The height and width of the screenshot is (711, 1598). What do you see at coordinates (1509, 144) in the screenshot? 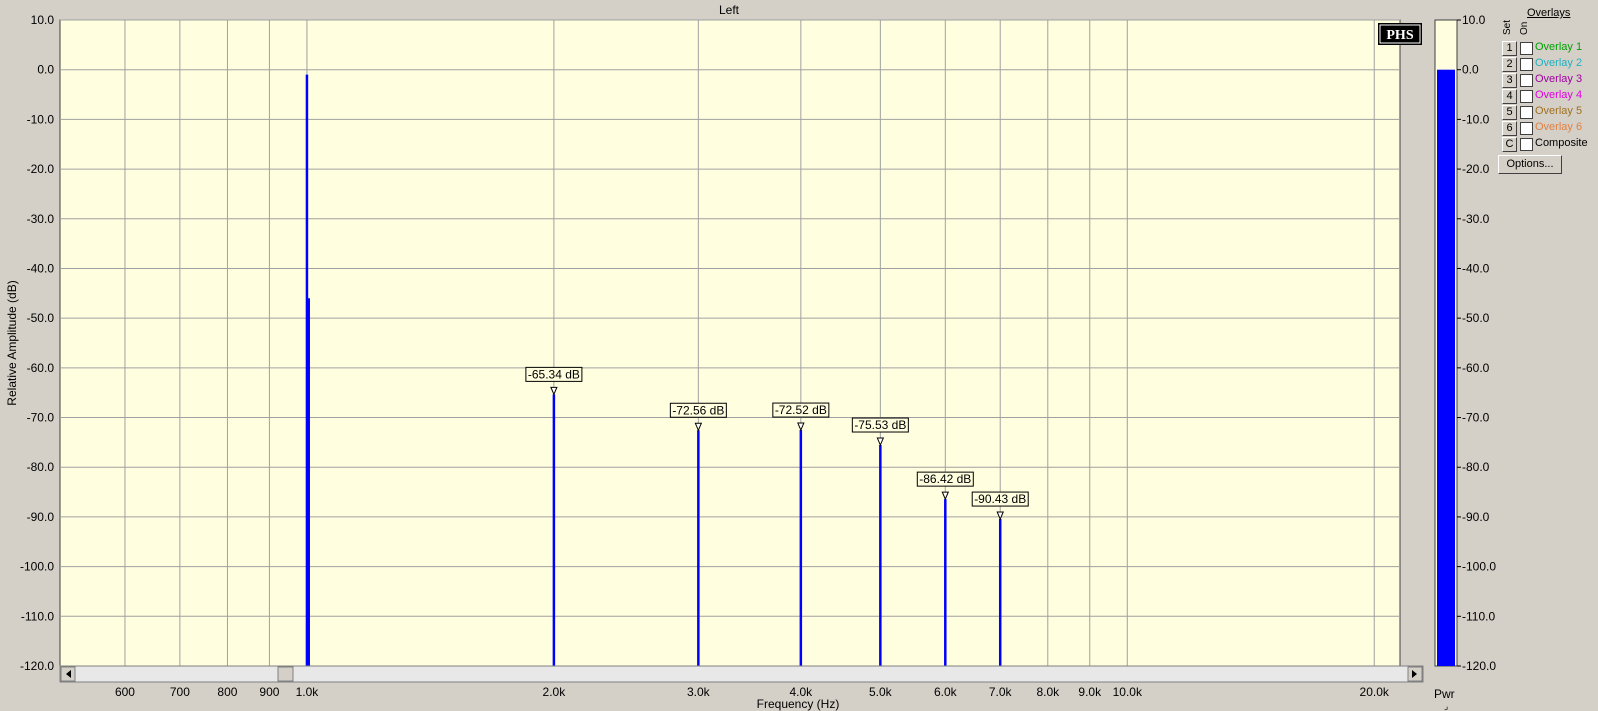
I see `overlay-set-button: C` at bounding box center [1509, 144].